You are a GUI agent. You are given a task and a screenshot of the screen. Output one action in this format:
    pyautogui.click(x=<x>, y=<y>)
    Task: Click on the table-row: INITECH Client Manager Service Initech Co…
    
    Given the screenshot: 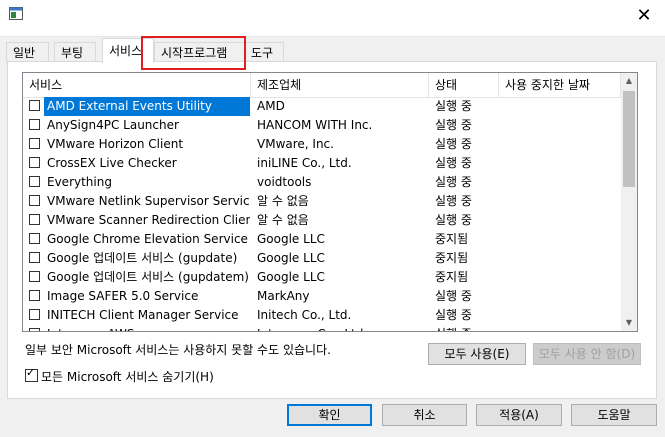 What is the action you would take?
    pyautogui.click(x=322, y=315)
    